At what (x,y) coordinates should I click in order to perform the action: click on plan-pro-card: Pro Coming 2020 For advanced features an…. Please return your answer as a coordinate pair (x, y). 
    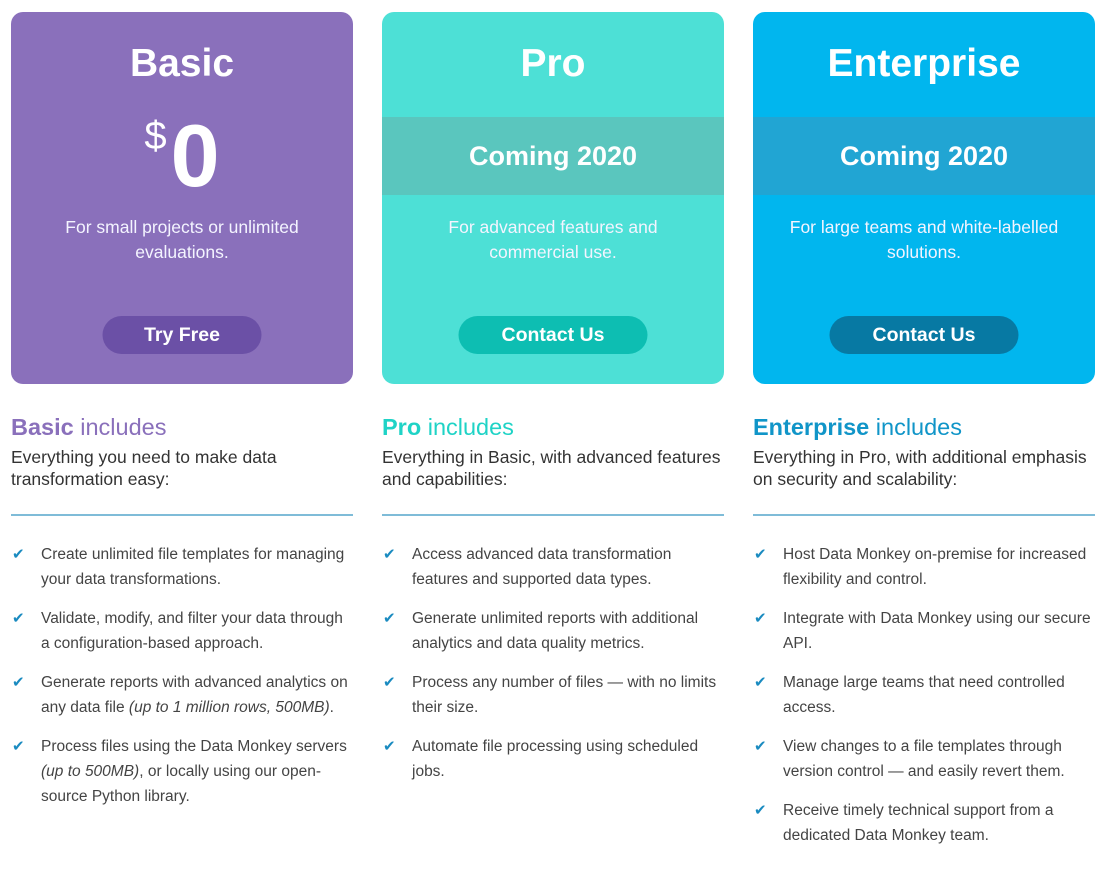
    Looking at the image, I should click on (553, 198).